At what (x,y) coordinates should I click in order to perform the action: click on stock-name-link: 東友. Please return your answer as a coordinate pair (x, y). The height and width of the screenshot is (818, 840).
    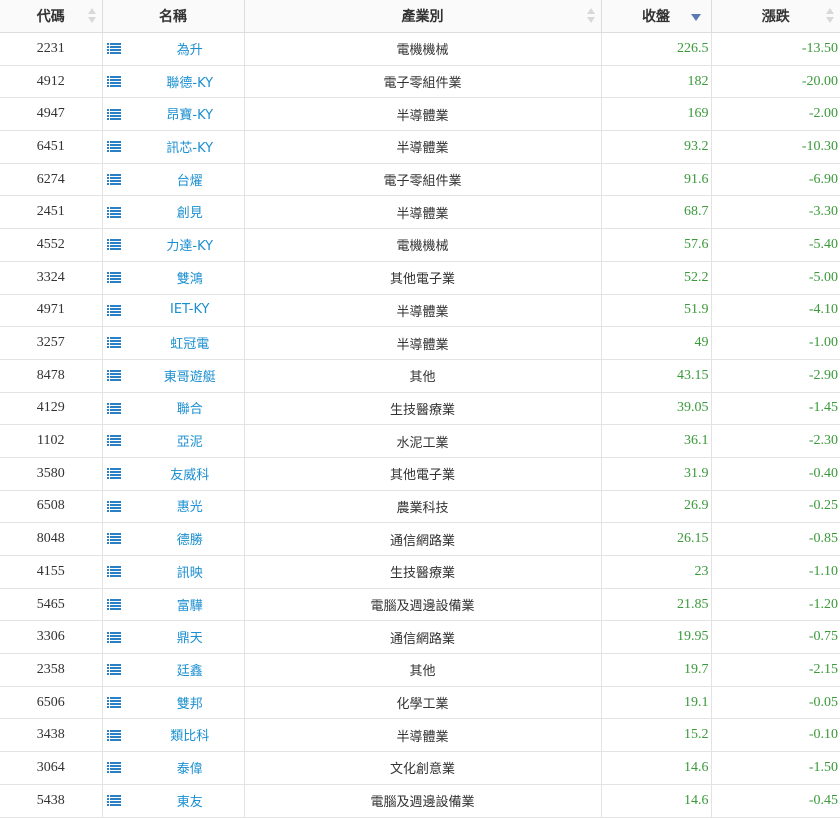
    Looking at the image, I should click on (190, 802).